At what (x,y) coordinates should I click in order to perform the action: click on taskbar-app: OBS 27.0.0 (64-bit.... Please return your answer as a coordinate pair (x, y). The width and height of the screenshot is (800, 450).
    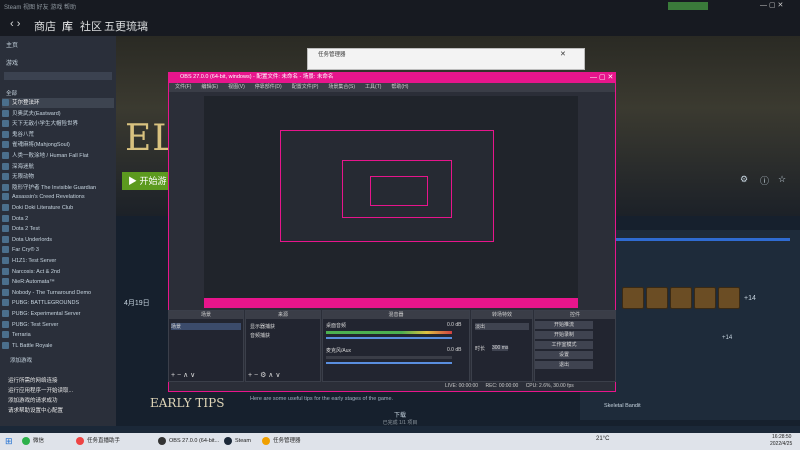
    Looking at the image, I should click on (188, 441).